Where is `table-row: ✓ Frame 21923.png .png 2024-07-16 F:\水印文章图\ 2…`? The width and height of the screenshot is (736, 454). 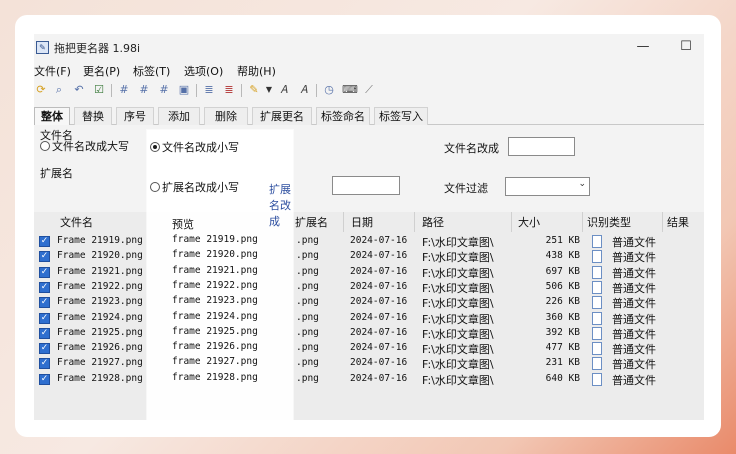
table-row: ✓ Frame 21923.png .png 2024-07-16 F:\水印文章图\ 2… is located at coordinates (369, 302).